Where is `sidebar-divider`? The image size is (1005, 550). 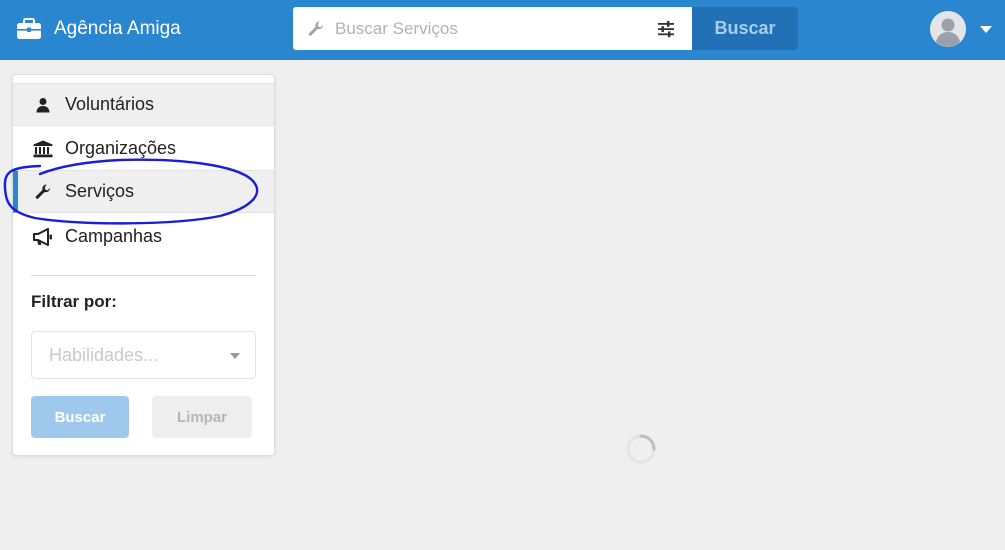 sidebar-divider is located at coordinates (143, 275).